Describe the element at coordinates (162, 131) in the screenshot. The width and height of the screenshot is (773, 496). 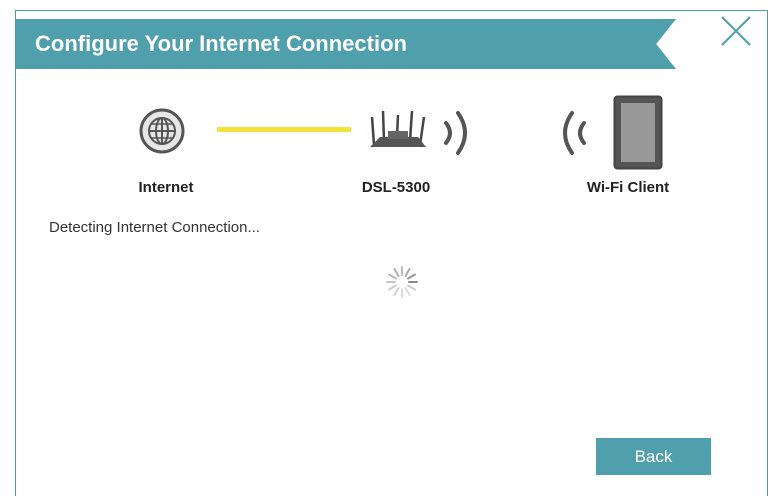
I see `globe-icon` at that location.